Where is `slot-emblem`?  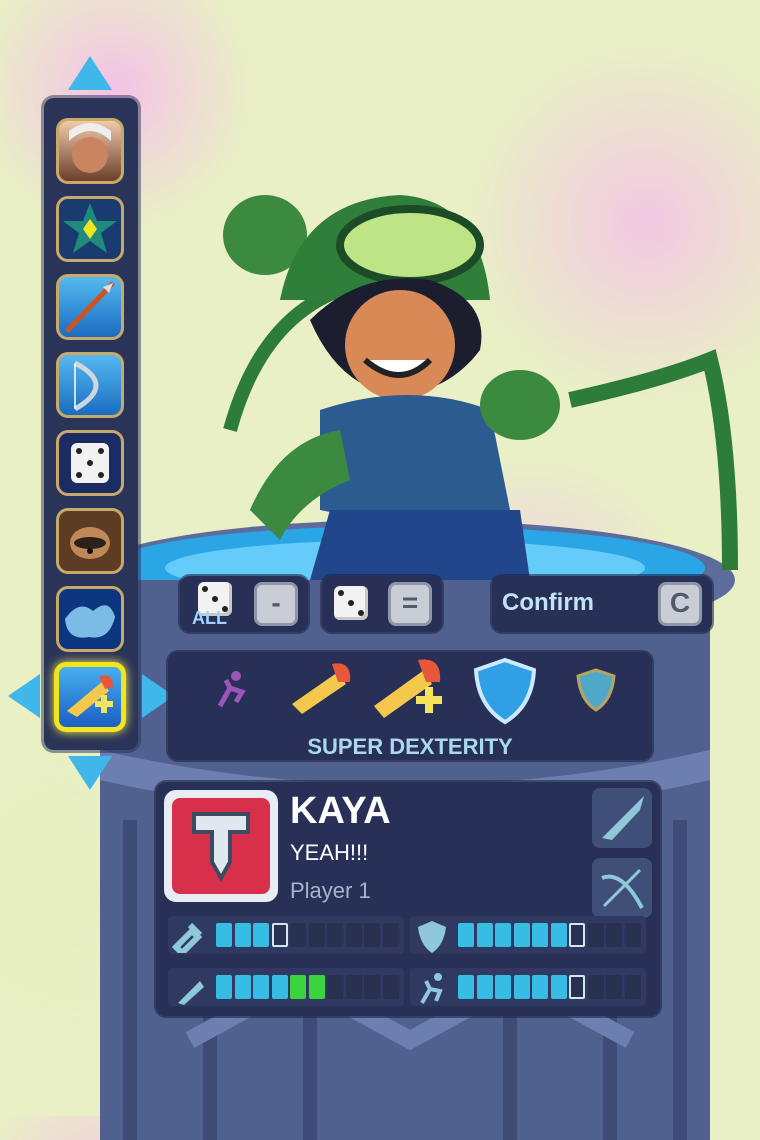 slot-emblem is located at coordinates (90, 229).